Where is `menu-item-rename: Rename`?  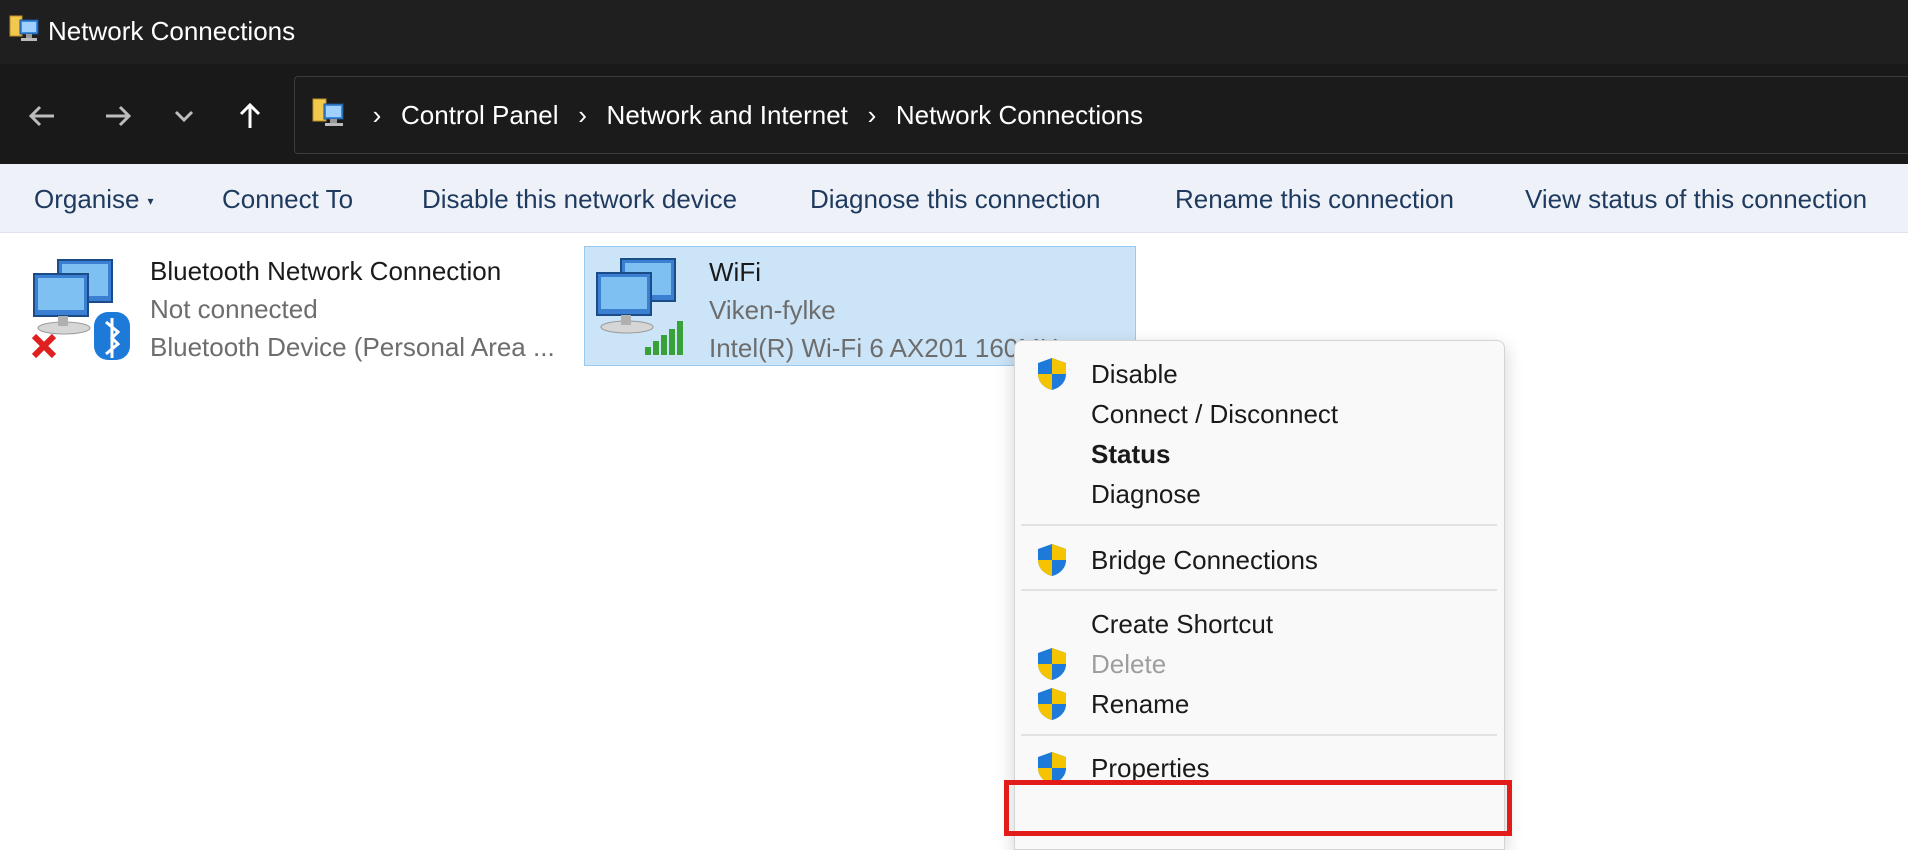 menu-item-rename: Rename is located at coordinates (1259, 705).